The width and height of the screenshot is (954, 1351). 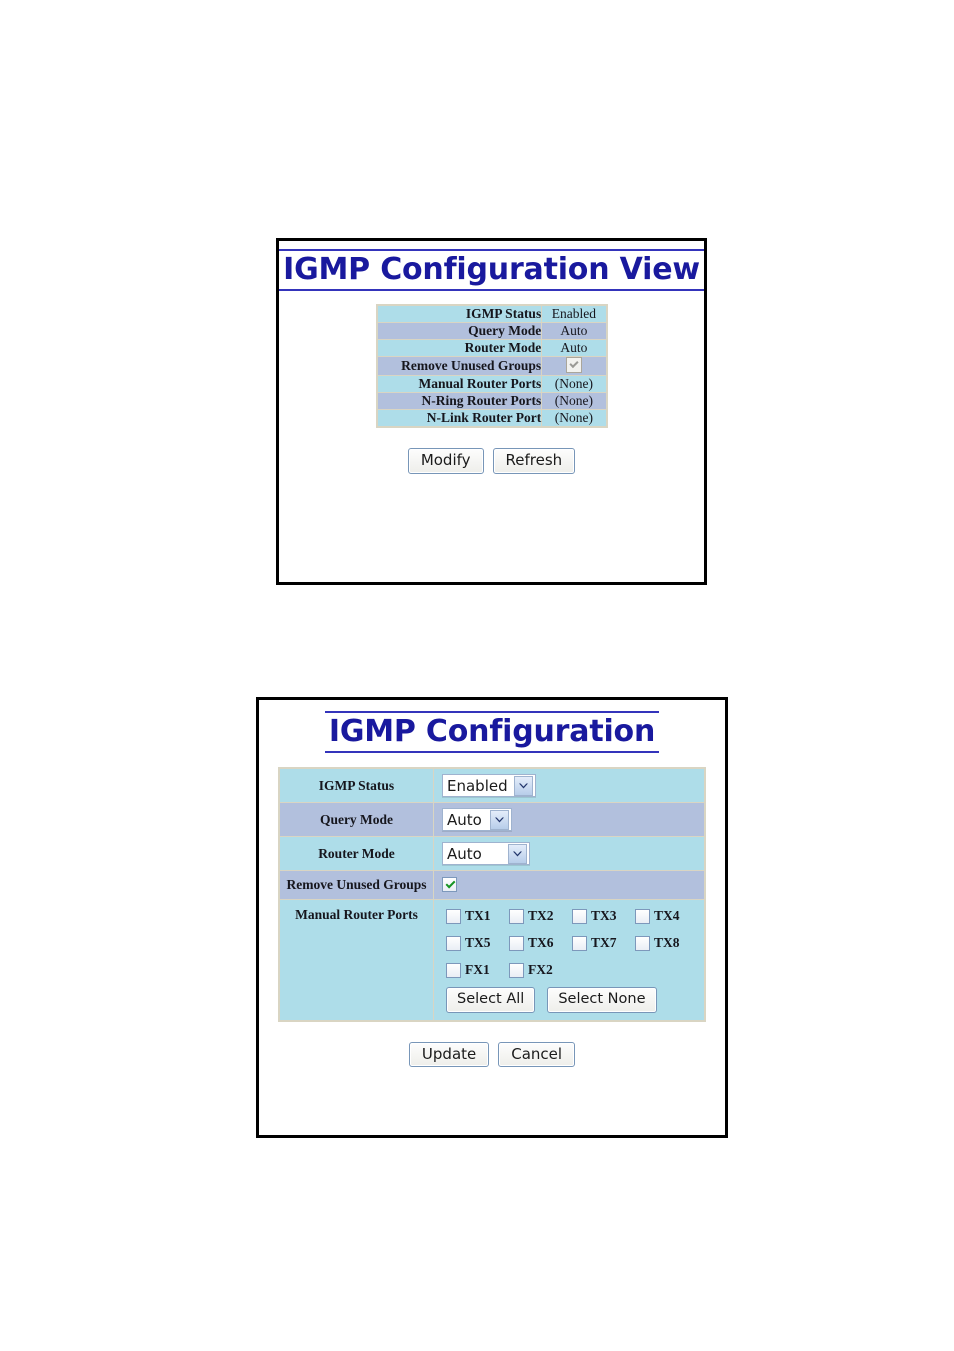 I want to click on port-checkbox-tx4: TX4, so click(x=666, y=916).